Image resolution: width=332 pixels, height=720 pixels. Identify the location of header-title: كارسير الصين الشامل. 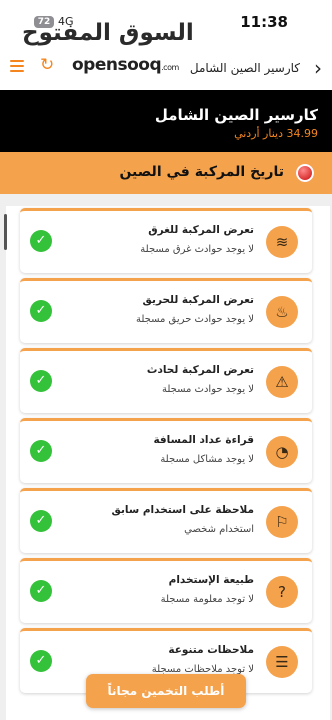
(244, 68).